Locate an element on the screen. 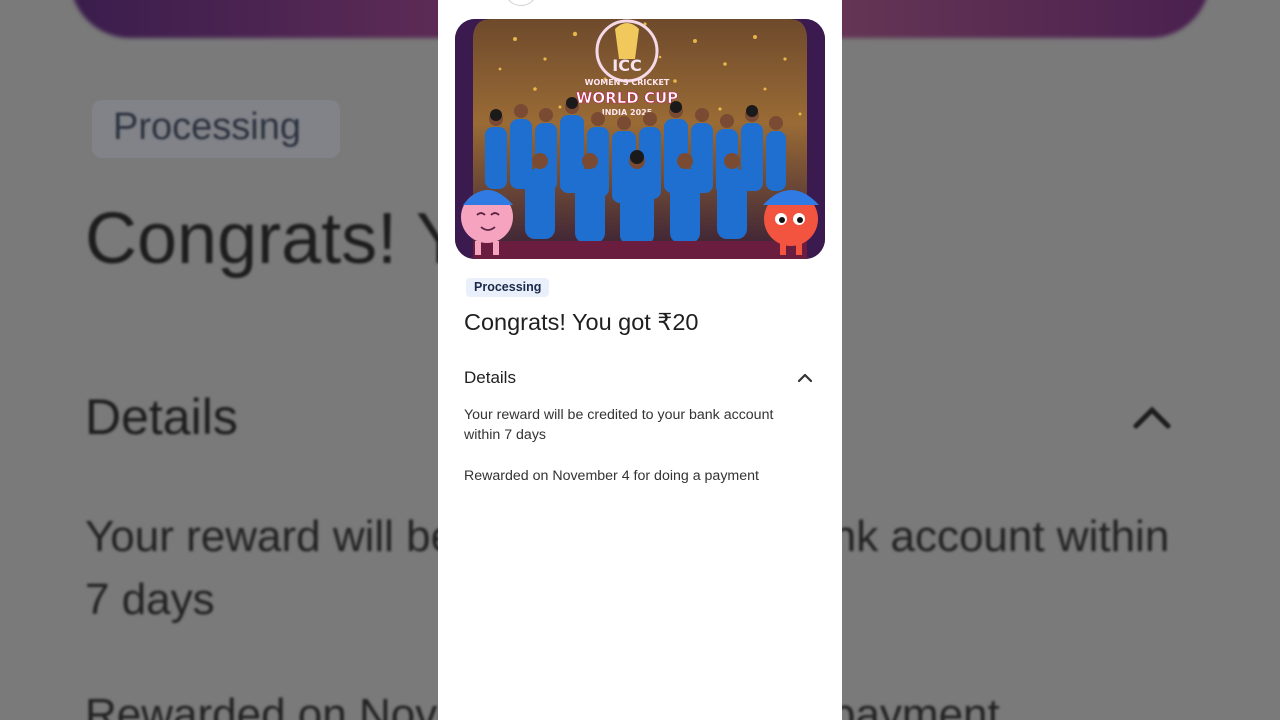 This screenshot has height=720, width=1280. team-celebration-illustration: ICC WOMEN'S CRICKET WORLD CUP INDIA 2025 is located at coordinates (640, 139).